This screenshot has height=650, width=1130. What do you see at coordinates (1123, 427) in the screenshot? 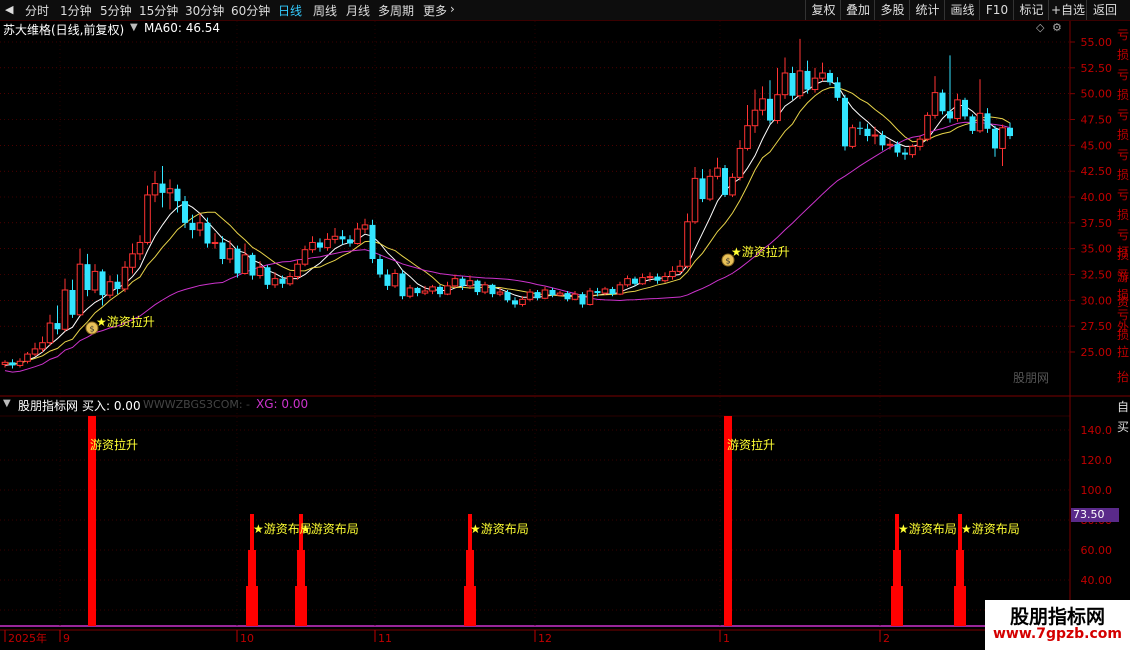
I see `side-info-text: 买` at bounding box center [1123, 427].